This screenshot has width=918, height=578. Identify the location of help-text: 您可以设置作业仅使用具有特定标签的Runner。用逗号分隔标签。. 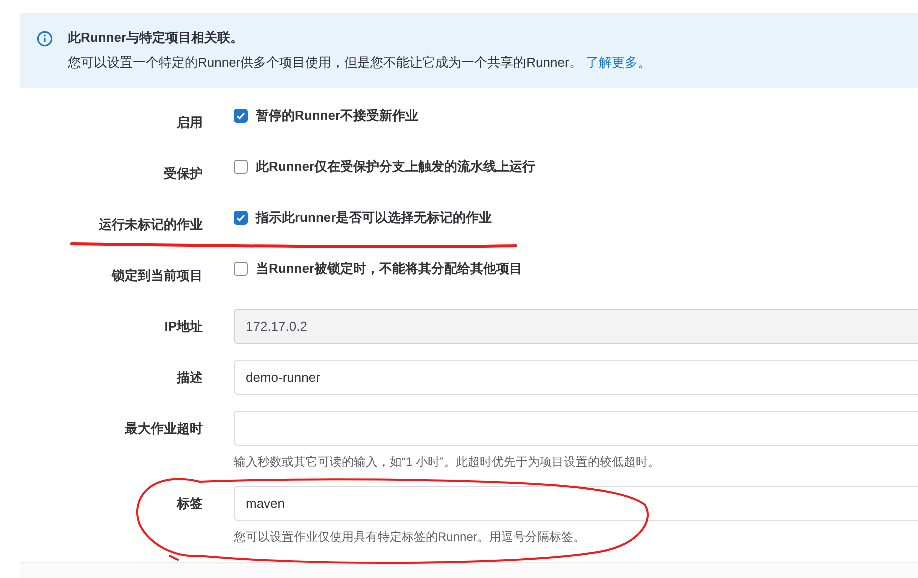
(410, 537).